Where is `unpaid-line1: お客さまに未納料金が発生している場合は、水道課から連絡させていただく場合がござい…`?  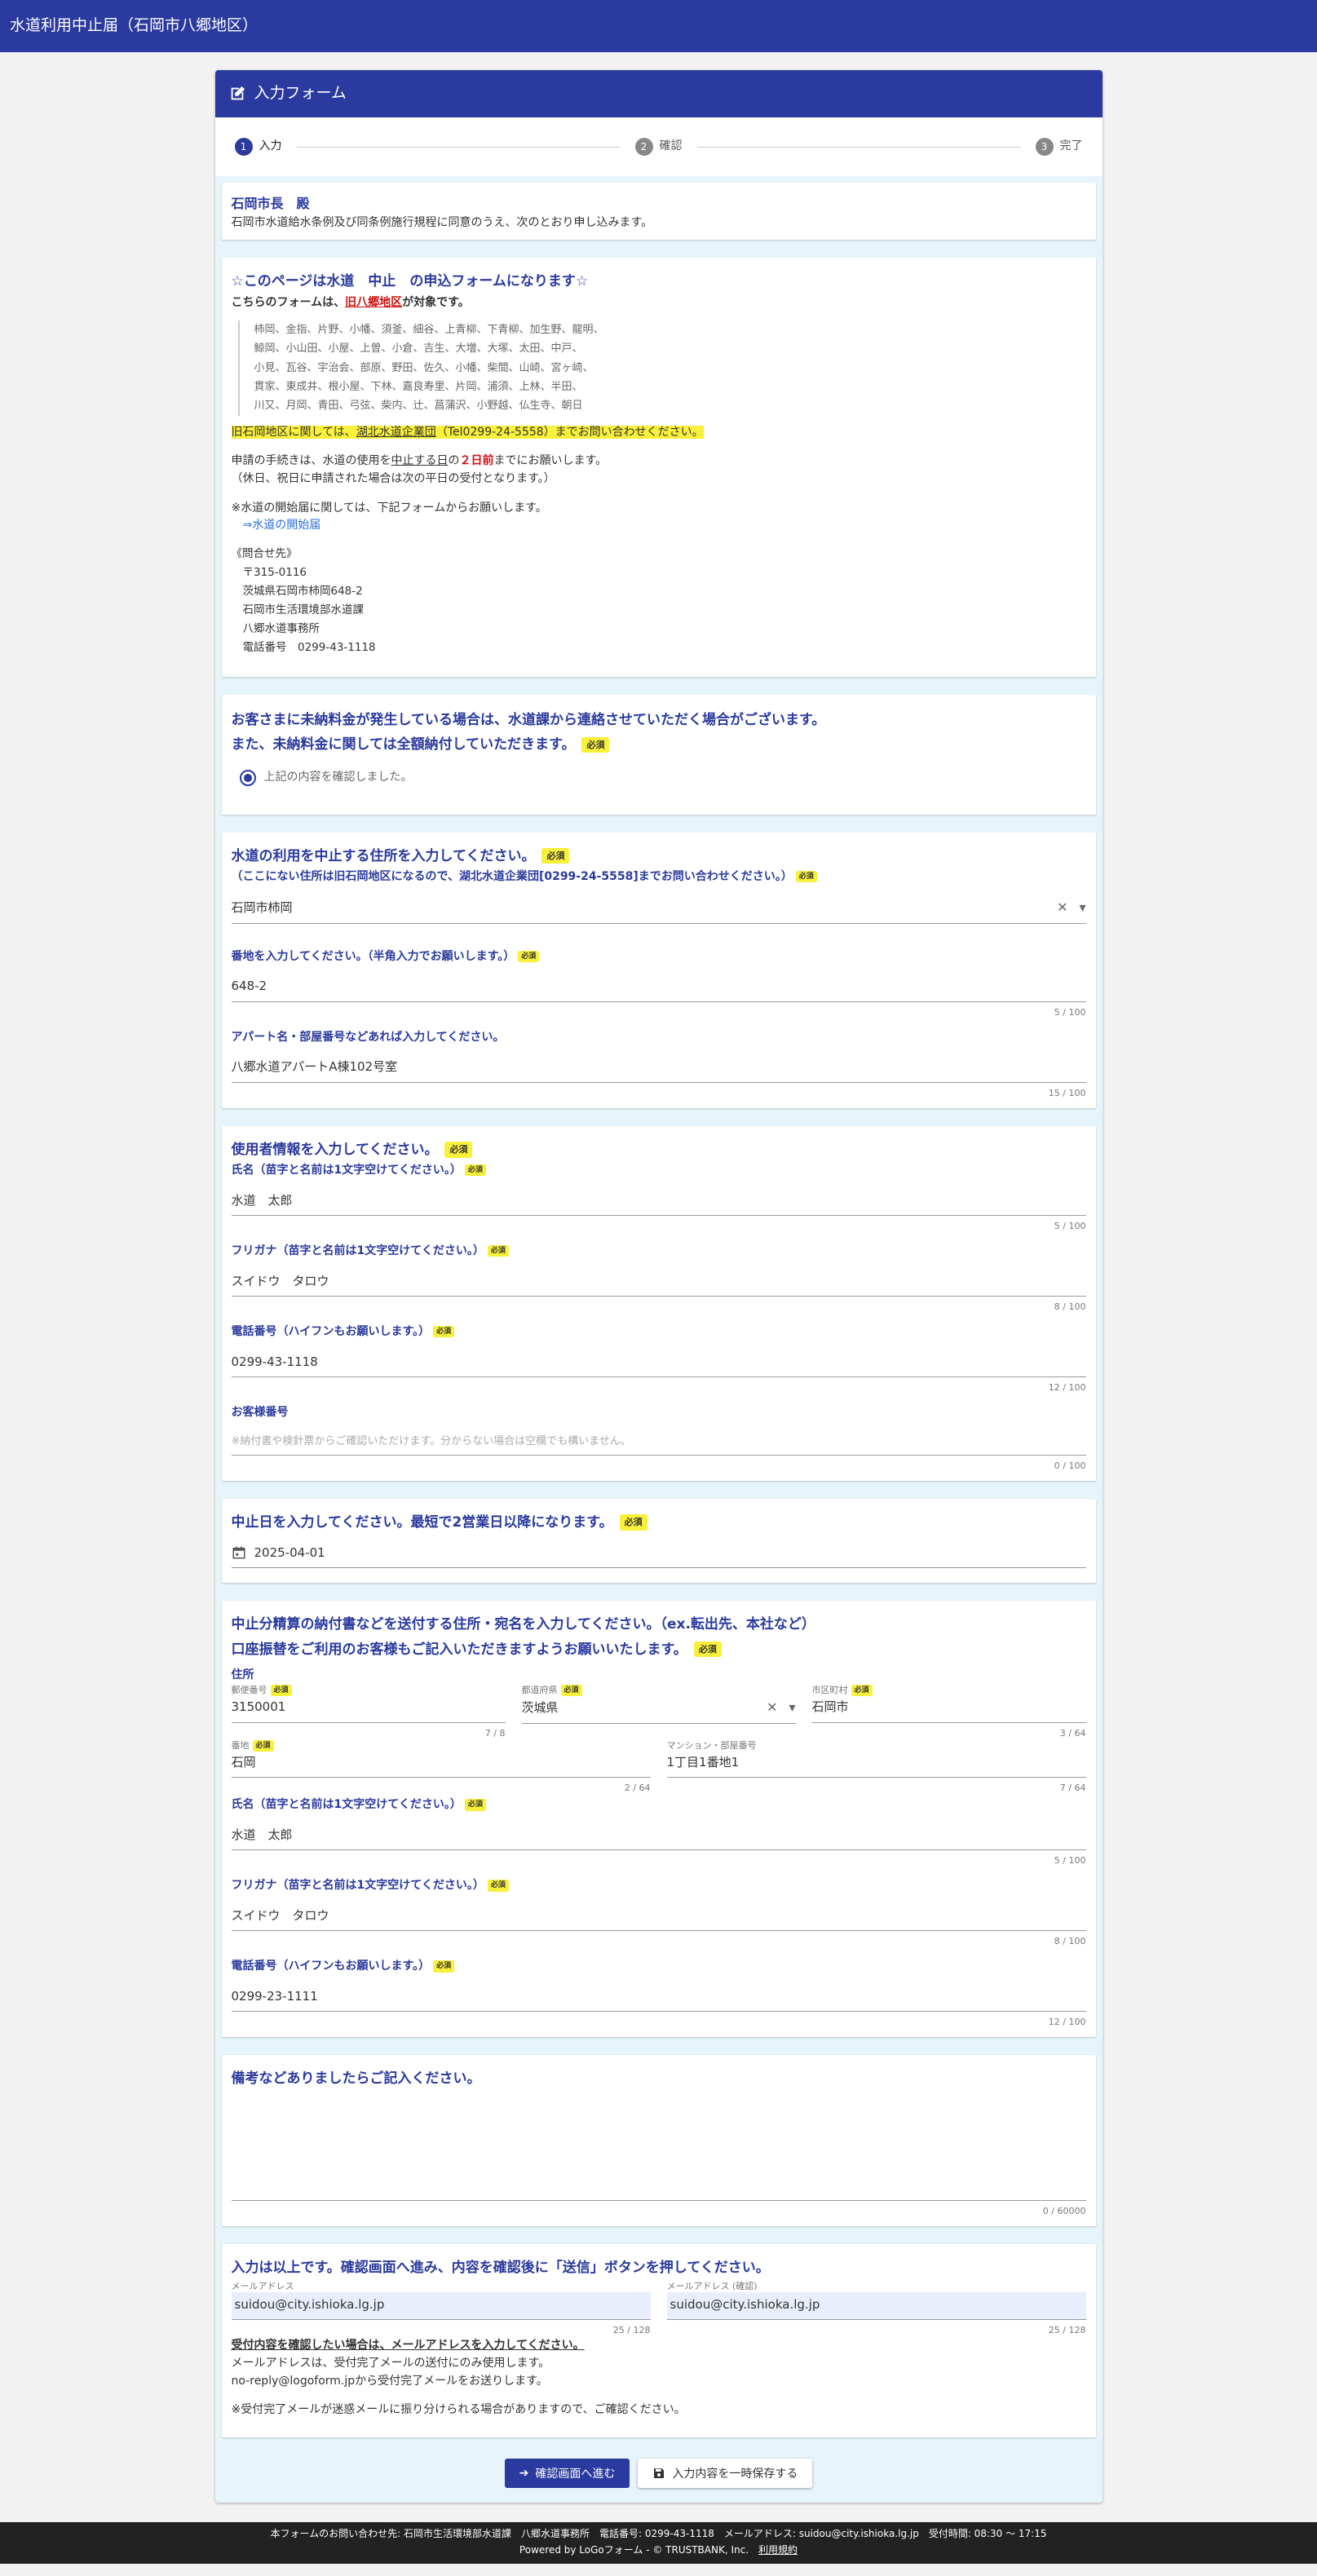 unpaid-line1: お客さまに未納料金が発生している場合は、水道課から連絡させていただく場合がござい… is located at coordinates (528, 719).